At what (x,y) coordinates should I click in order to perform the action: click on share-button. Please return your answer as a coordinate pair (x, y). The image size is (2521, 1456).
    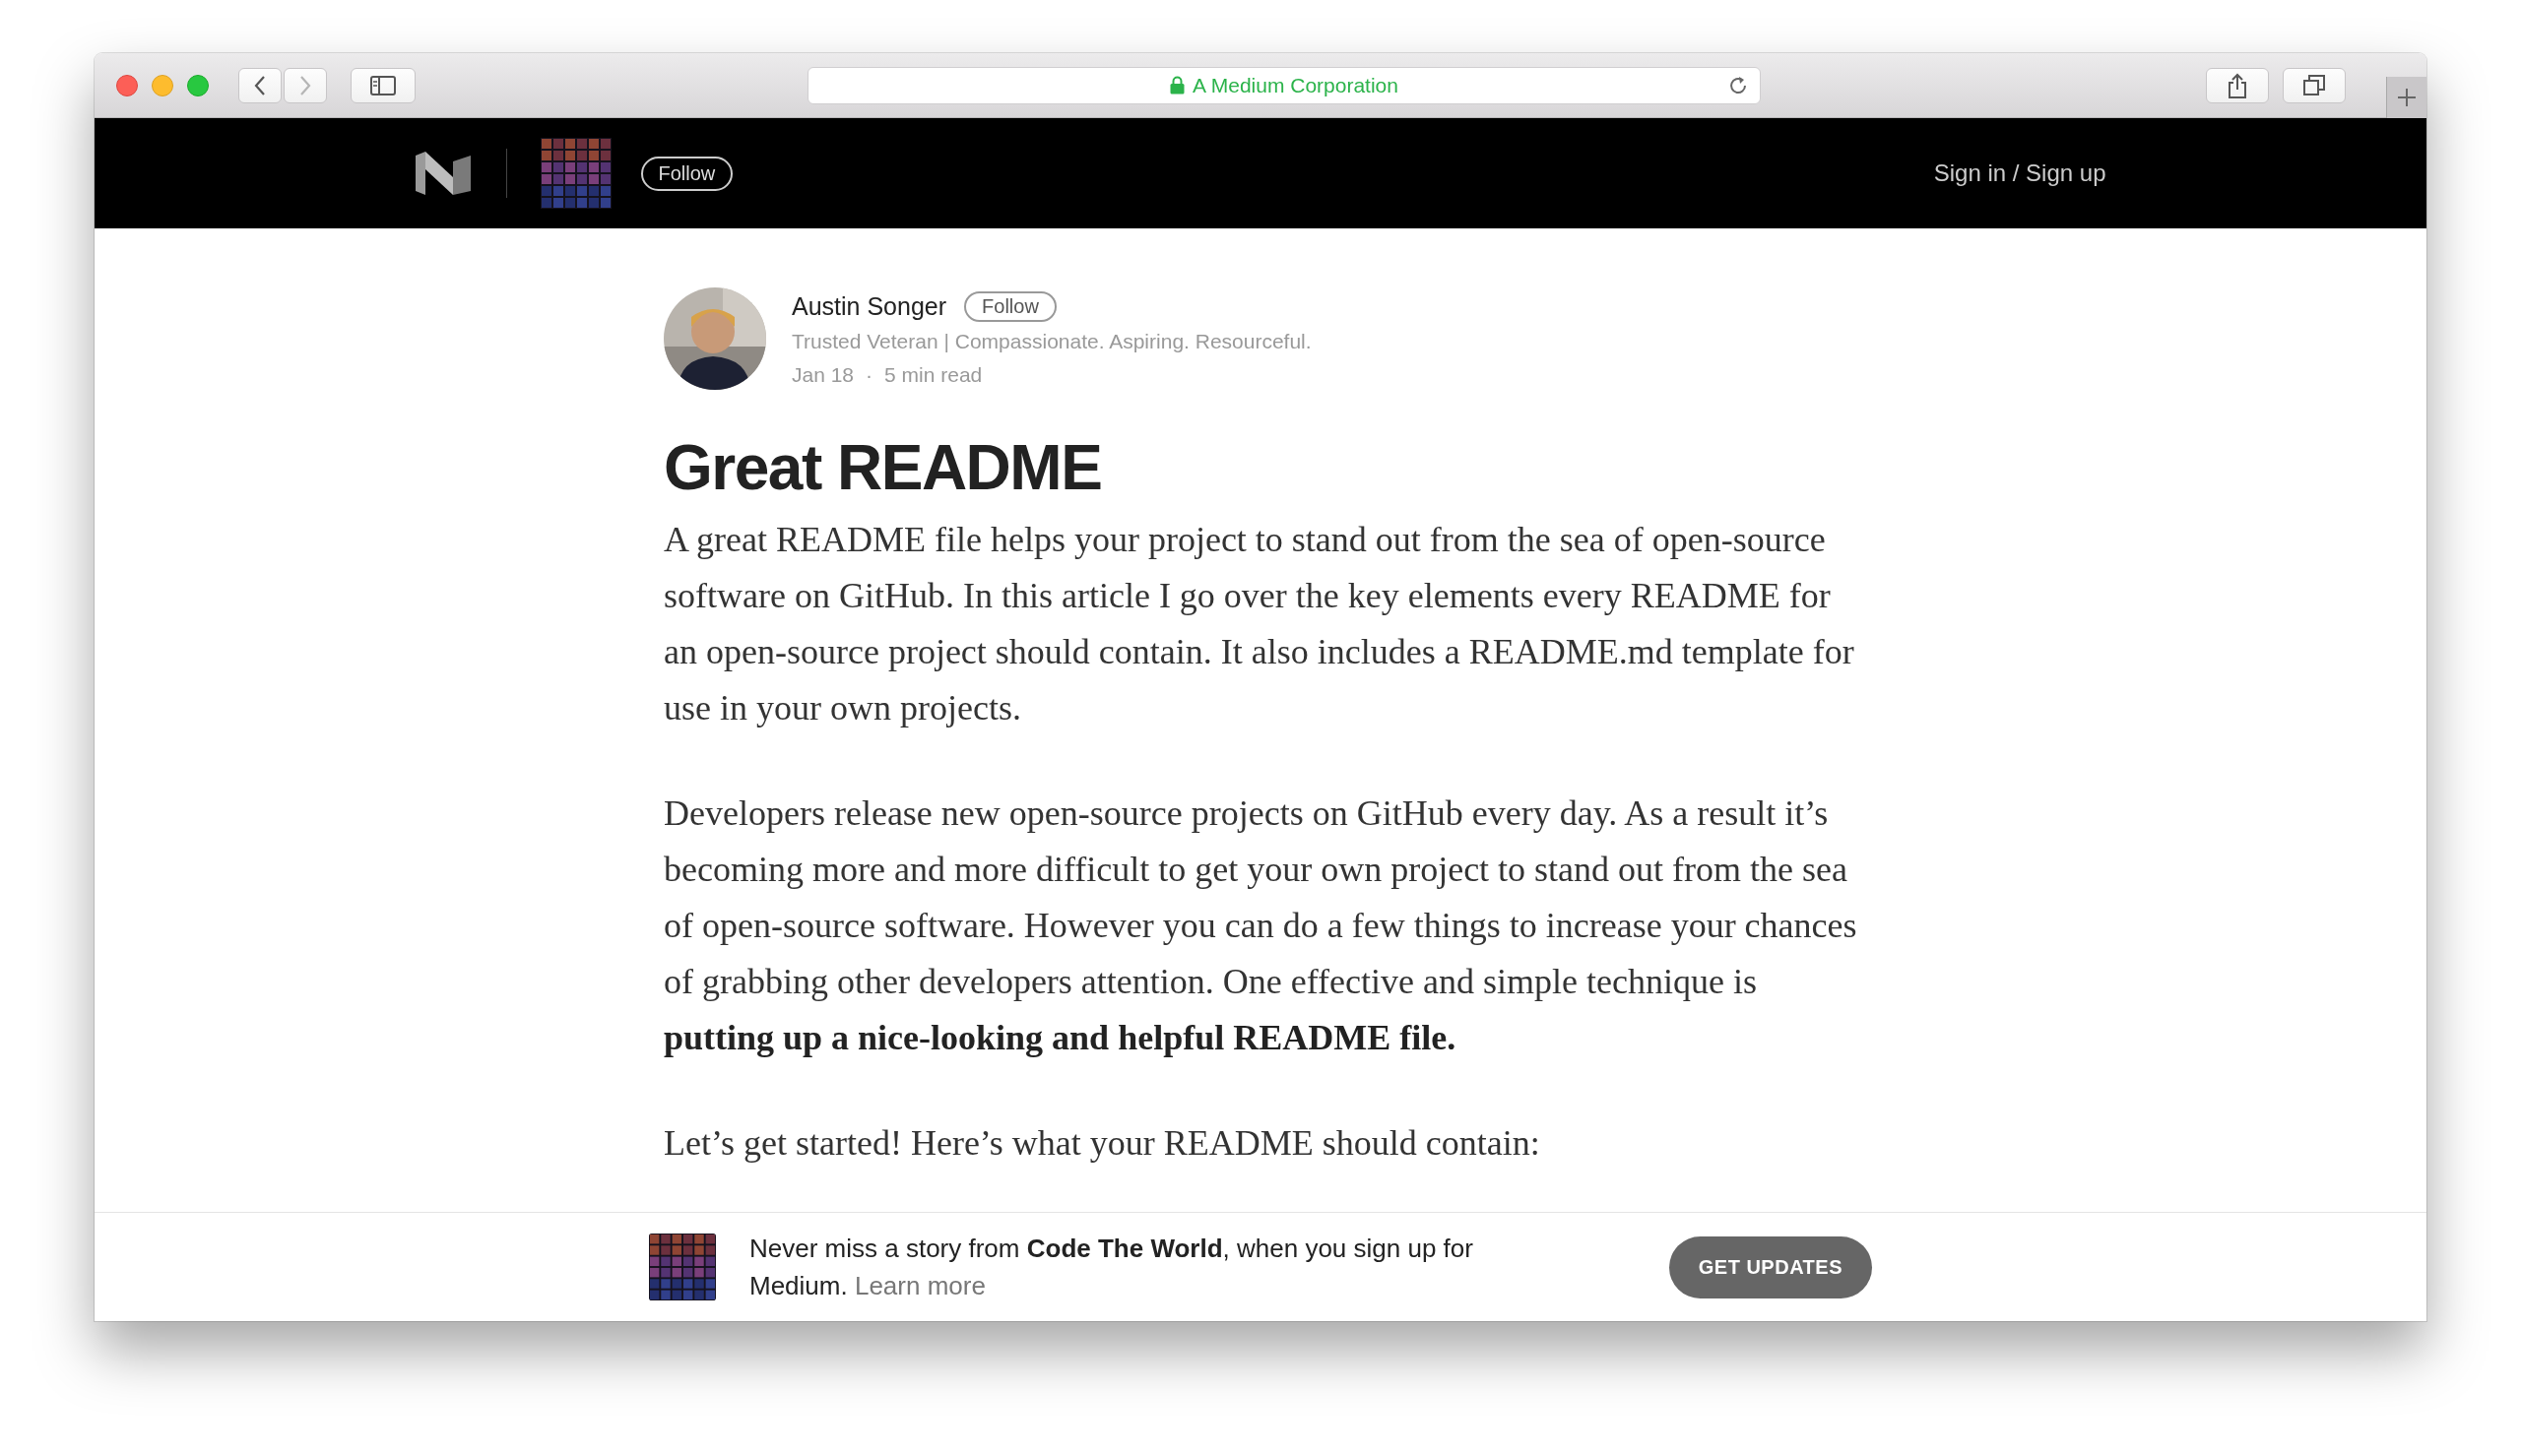
    Looking at the image, I should click on (2237, 85).